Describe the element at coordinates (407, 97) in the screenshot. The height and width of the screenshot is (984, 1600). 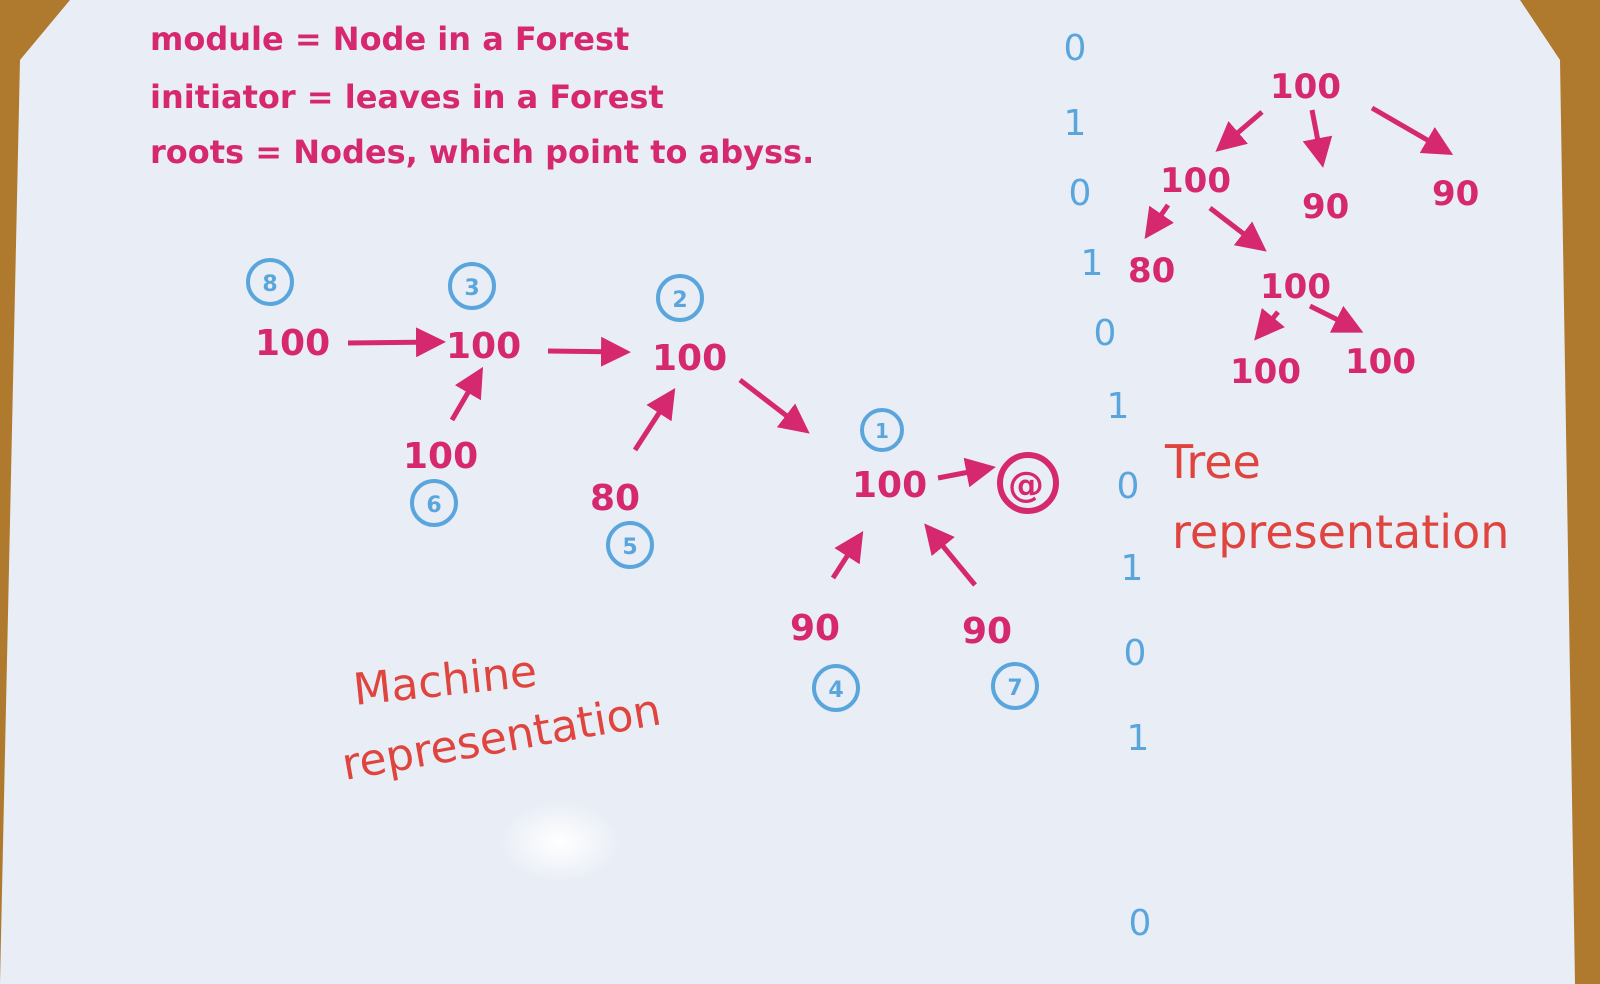
I see `note-initiator: initiator = leaves in a Forest` at that location.